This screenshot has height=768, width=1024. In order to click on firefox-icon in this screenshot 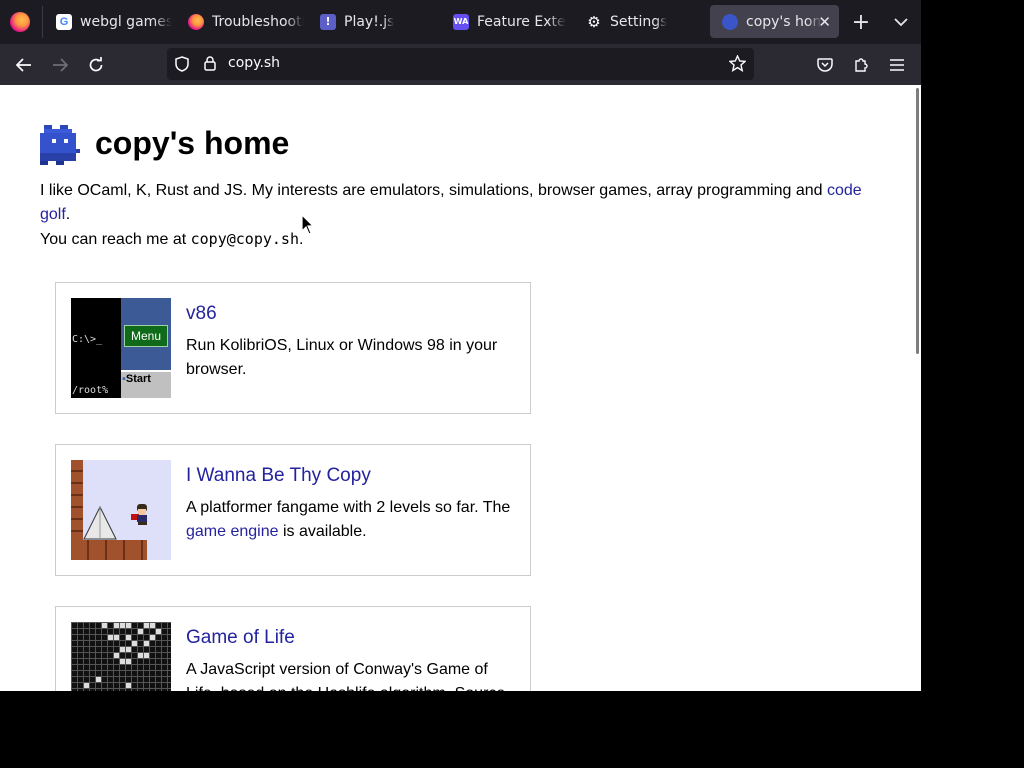, I will do `click(196, 21)`.